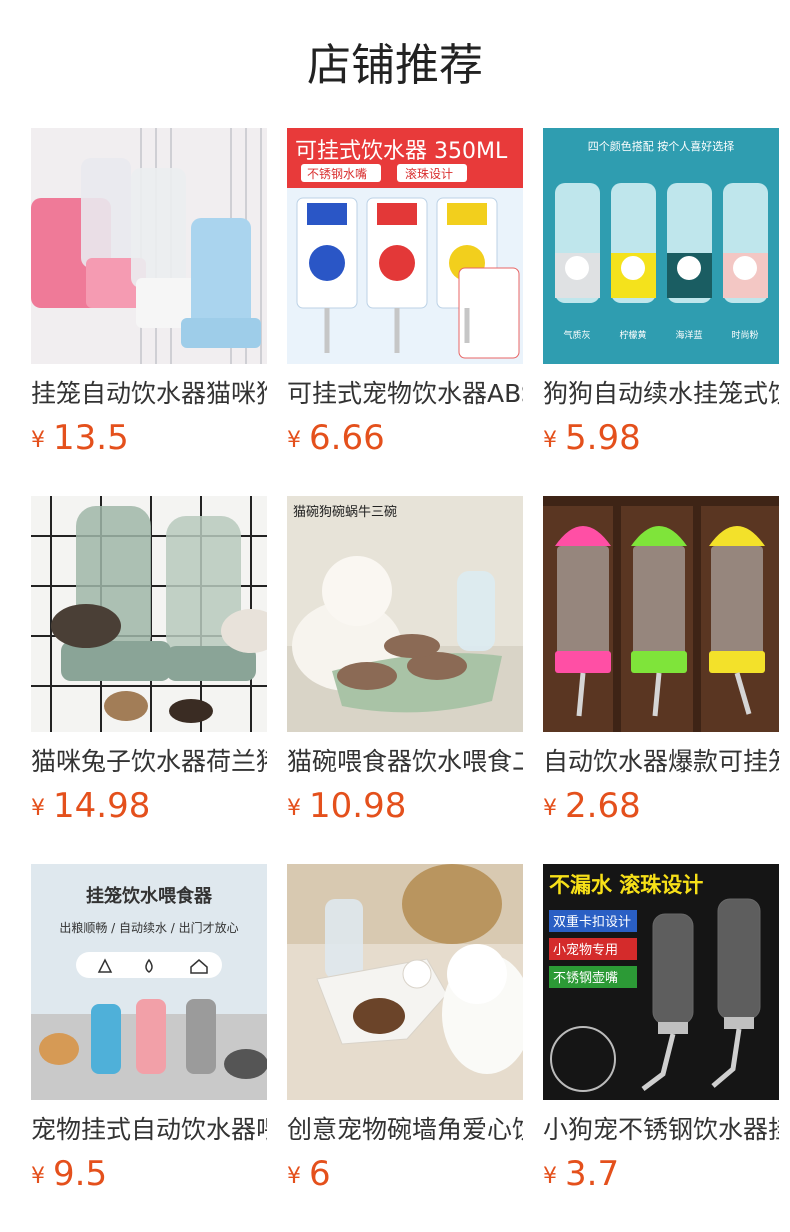 Image resolution: width=790 pixels, height=1232 pixels. What do you see at coordinates (632, 335) in the screenshot?
I see `color-label: 柠檬黄` at bounding box center [632, 335].